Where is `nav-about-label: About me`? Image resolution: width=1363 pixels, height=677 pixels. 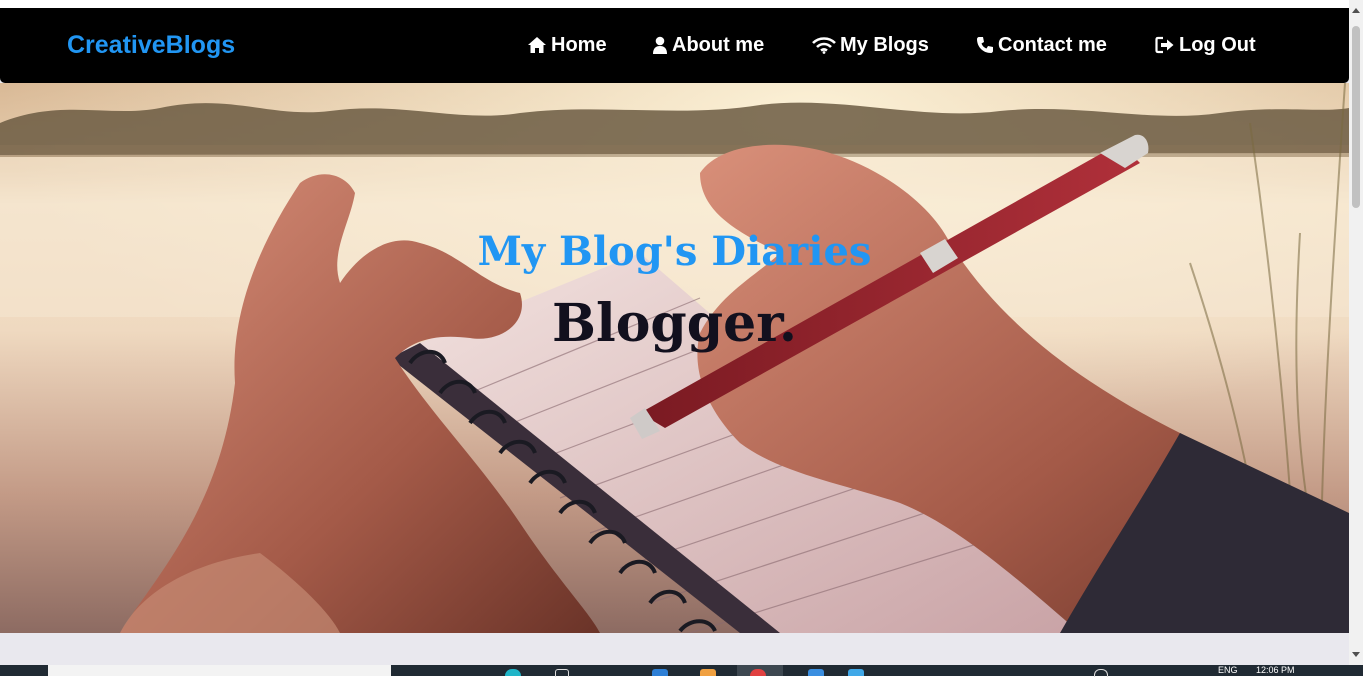 nav-about-label: About me is located at coordinates (718, 44).